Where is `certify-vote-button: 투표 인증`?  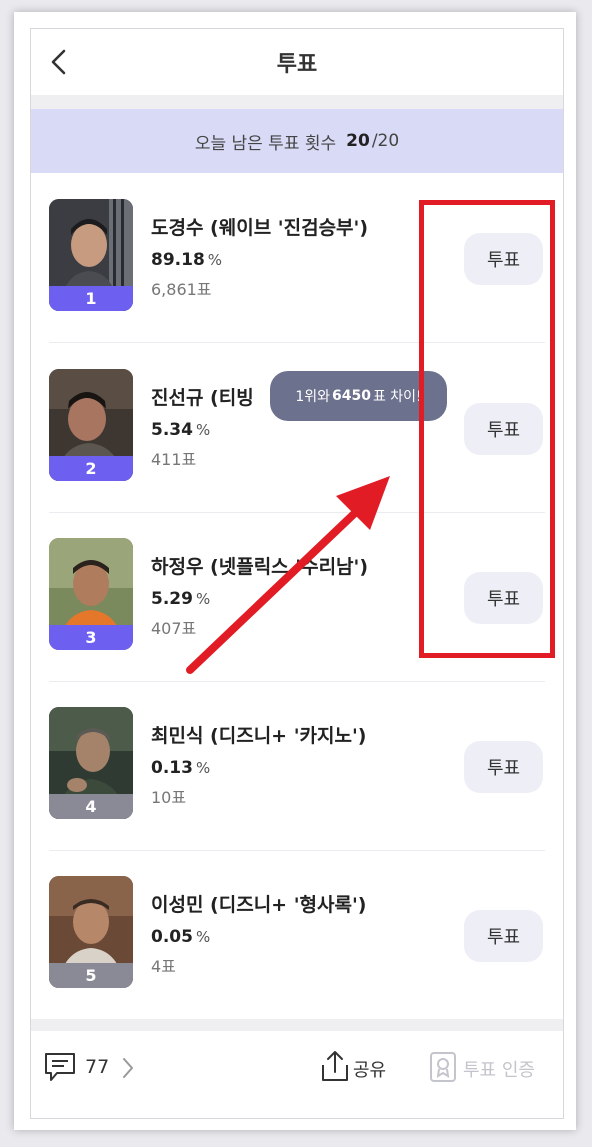 certify-vote-button: 투표 인증 is located at coordinates (499, 1069).